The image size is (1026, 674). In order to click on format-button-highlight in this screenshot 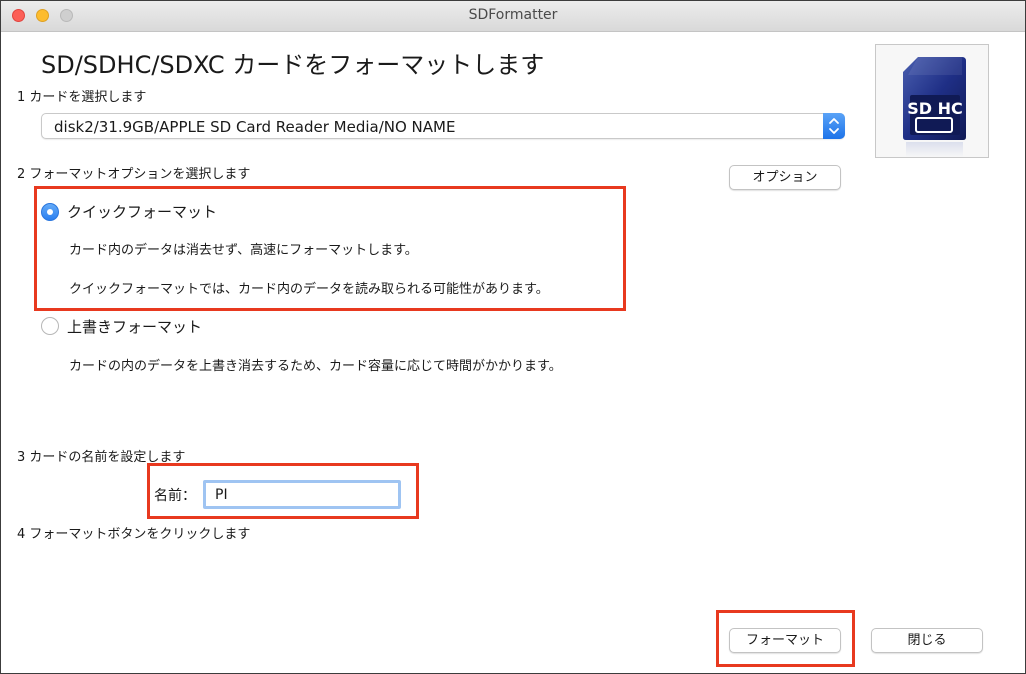, I will do `click(785, 638)`.